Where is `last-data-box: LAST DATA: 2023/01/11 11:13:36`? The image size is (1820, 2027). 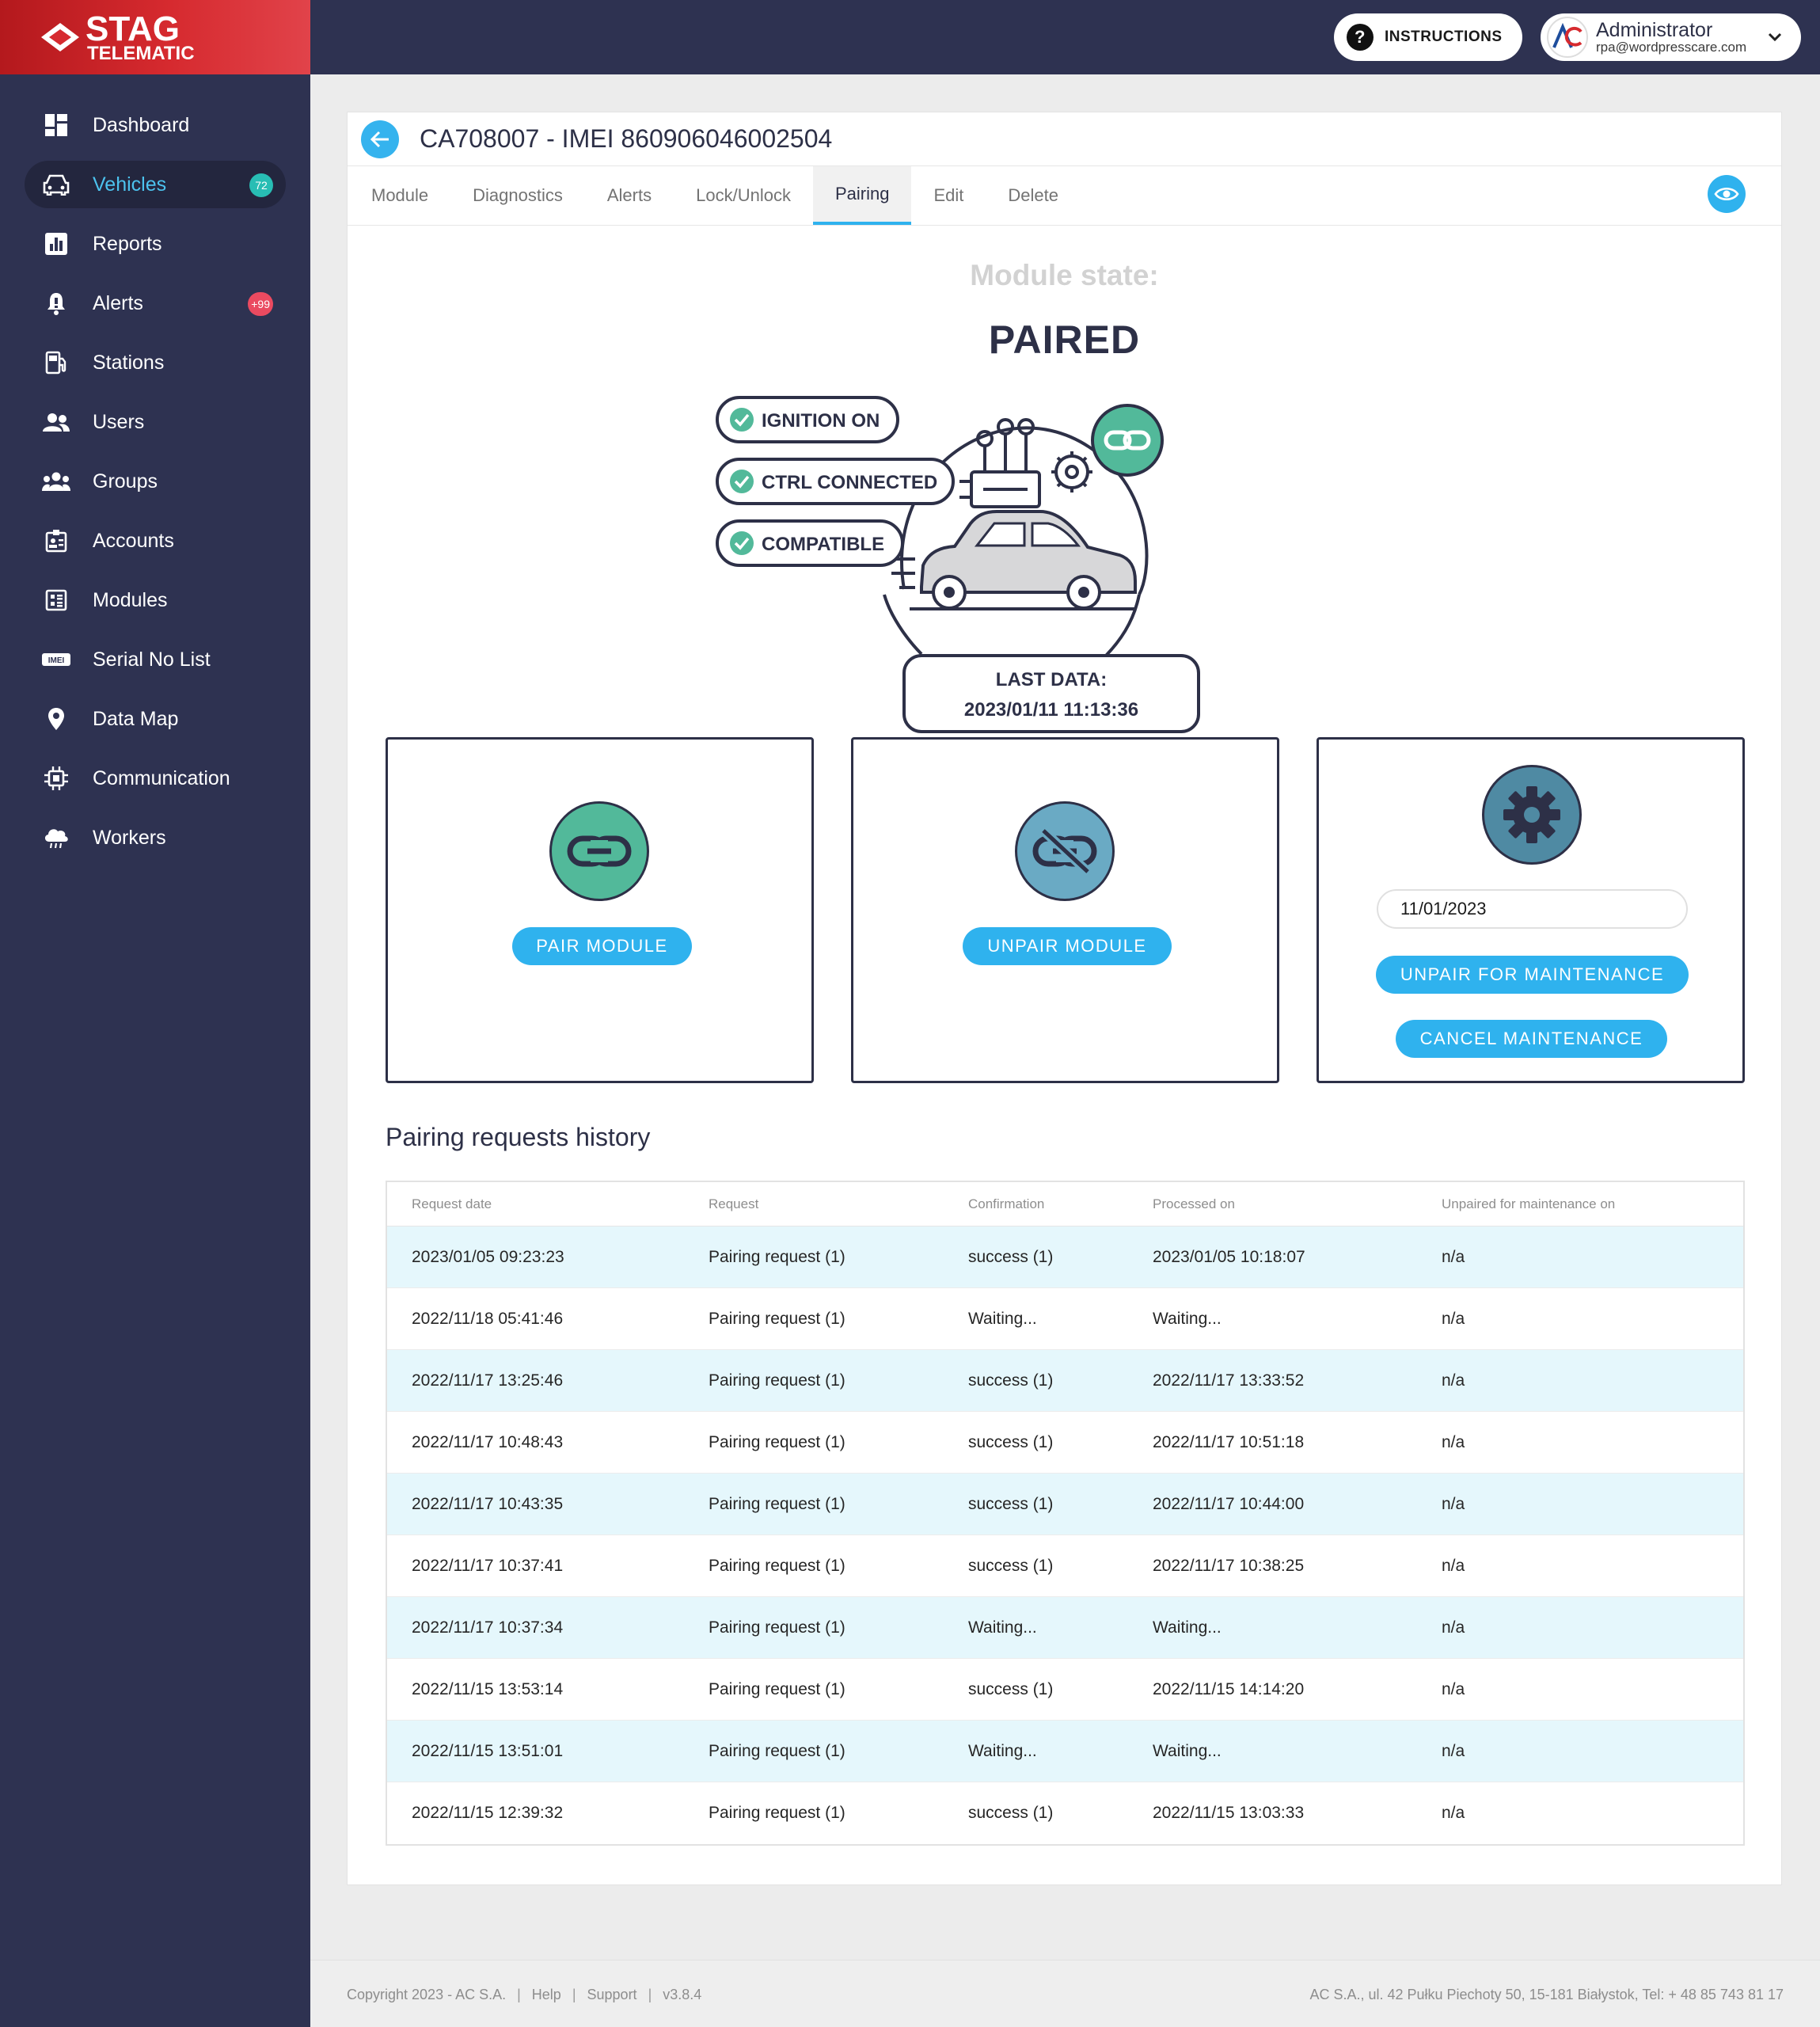
last-data-box: LAST DATA: 2023/01/11 11:13:36 is located at coordinates (1051, 693).